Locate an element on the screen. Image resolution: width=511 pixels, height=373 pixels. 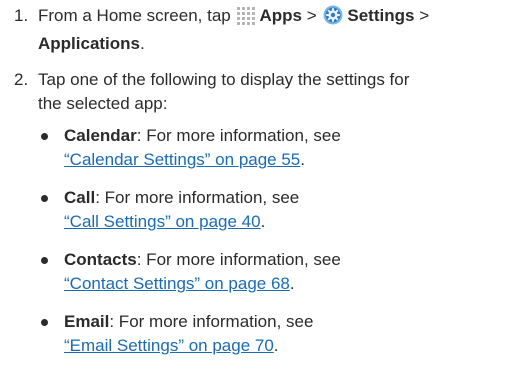
item-name: Email is located at coordinates (87, 321).